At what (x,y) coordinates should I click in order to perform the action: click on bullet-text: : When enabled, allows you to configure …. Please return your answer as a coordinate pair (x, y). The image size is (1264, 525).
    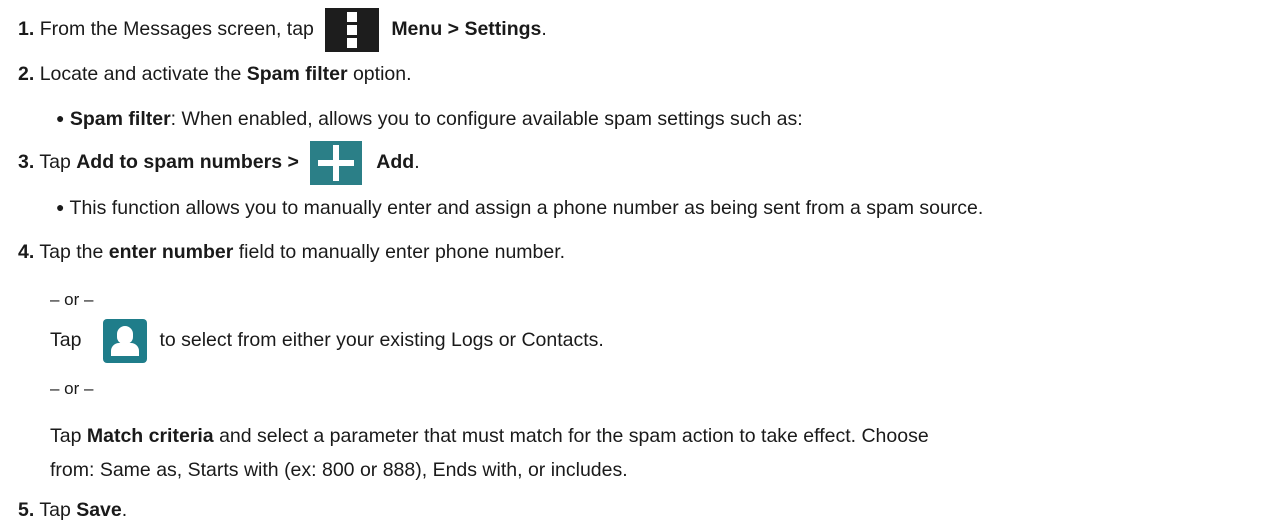
    Looking at the image, I should click on (486, 119).